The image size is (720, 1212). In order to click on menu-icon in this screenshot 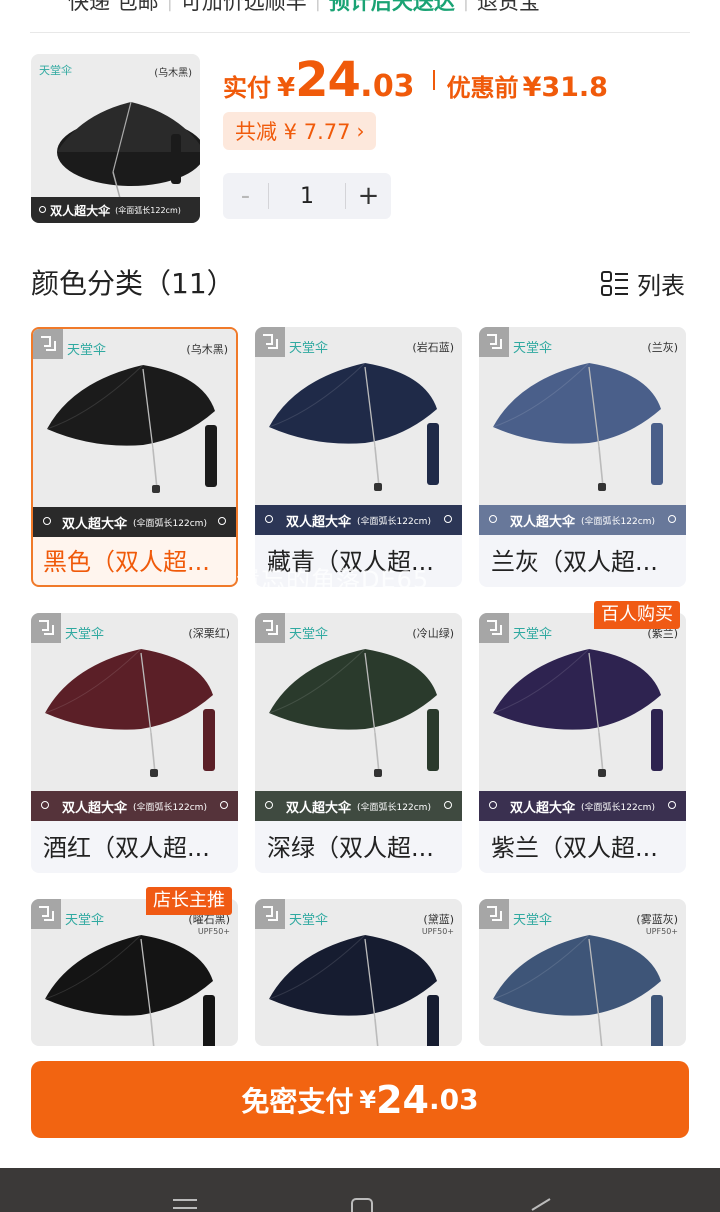, I will do `click(185, 1205)`.